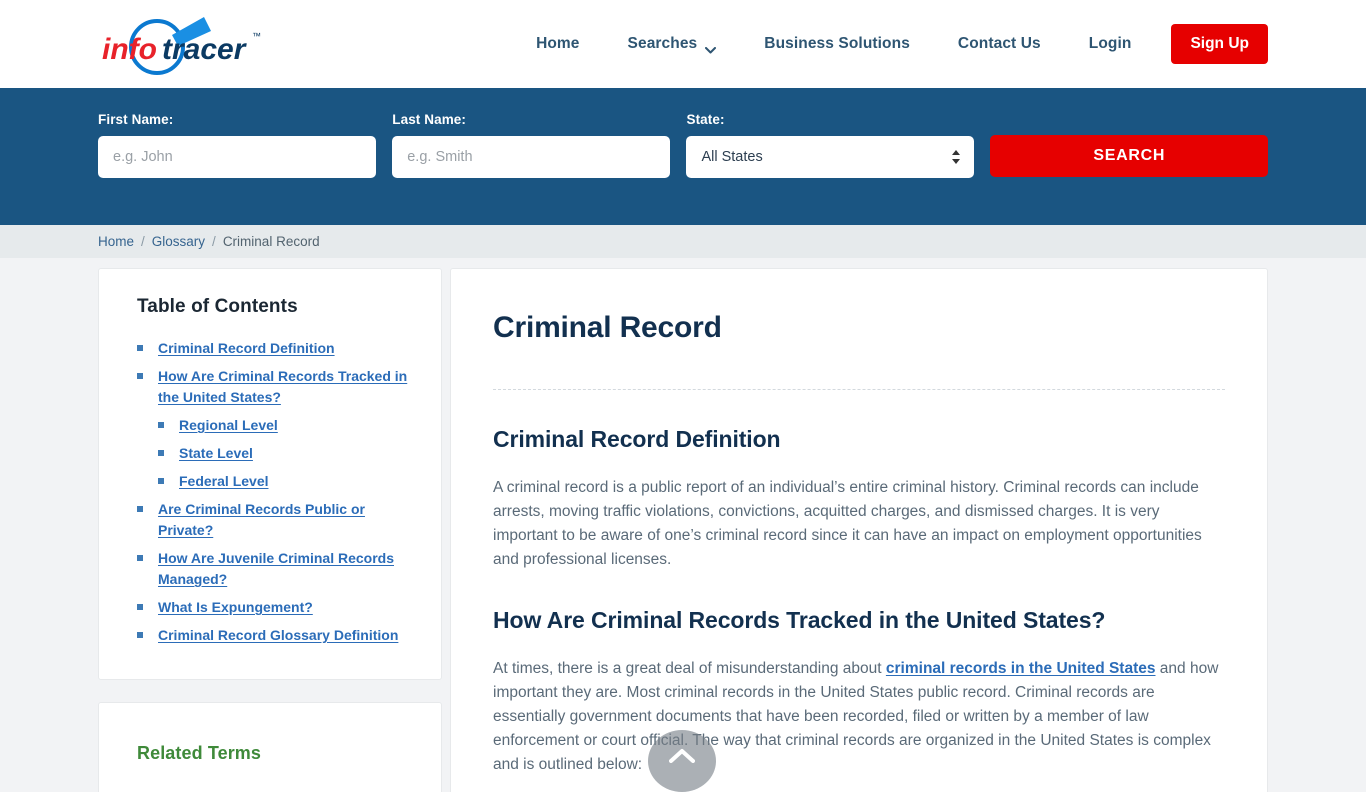 The height and width of the screenshot is (792, 1366). Describe the element at coordinates (683, 241) in the screenshot. I see `breadcrumb: Home / Glossary / Criminal Record` at that location.